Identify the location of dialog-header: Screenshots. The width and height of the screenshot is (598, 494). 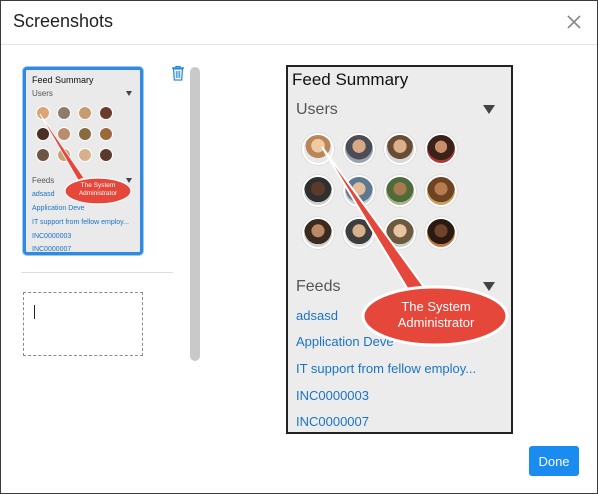
(299, 23).